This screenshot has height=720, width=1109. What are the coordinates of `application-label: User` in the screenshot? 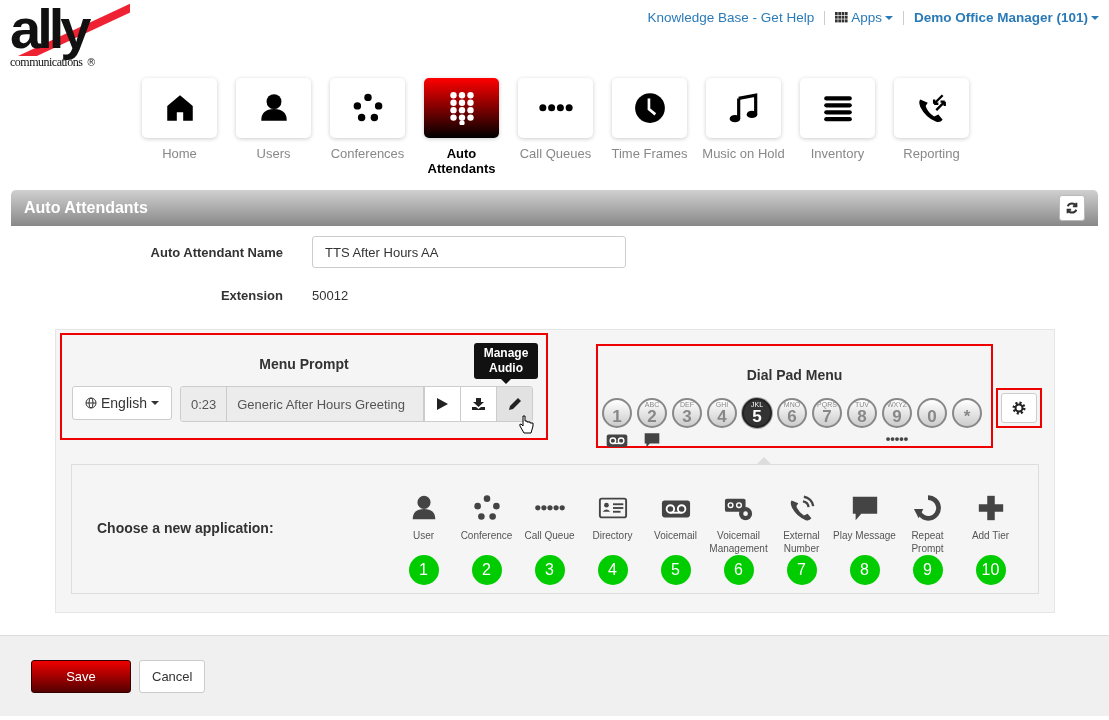 It's located at (423, 536).